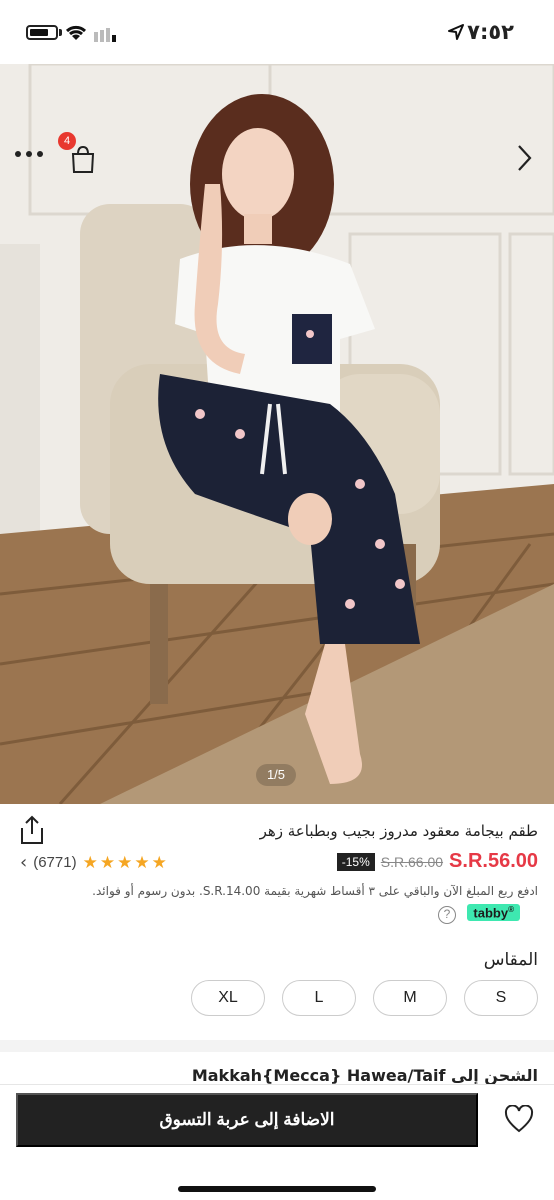 Image resolution: width=554 pixels, height=1200 pixels. What do you see at coordinates (228, 998) in the screenshot?
I see `size-option-xl: XL` at bounding box center [228, 998].